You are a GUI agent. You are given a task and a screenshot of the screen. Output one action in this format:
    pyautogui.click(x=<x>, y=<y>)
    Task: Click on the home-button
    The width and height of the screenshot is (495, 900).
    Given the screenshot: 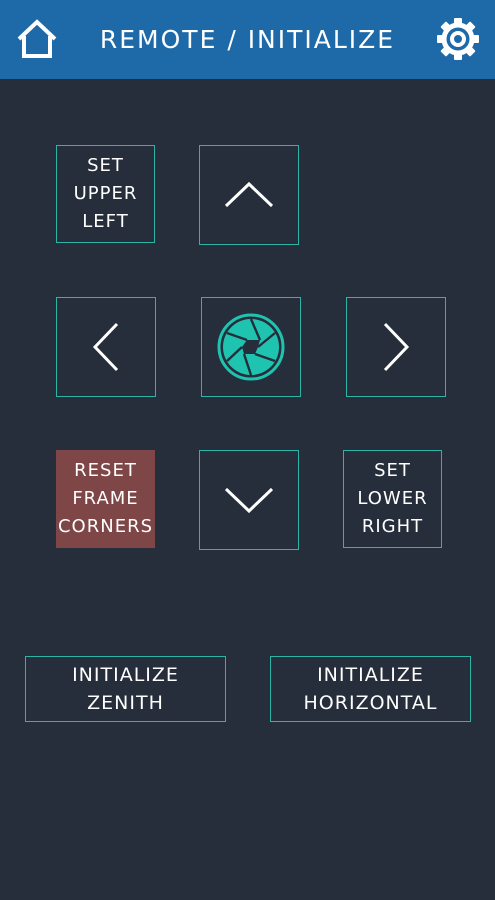 What is the action you would take?
    pyautogui.click(x=37, y=39)
    